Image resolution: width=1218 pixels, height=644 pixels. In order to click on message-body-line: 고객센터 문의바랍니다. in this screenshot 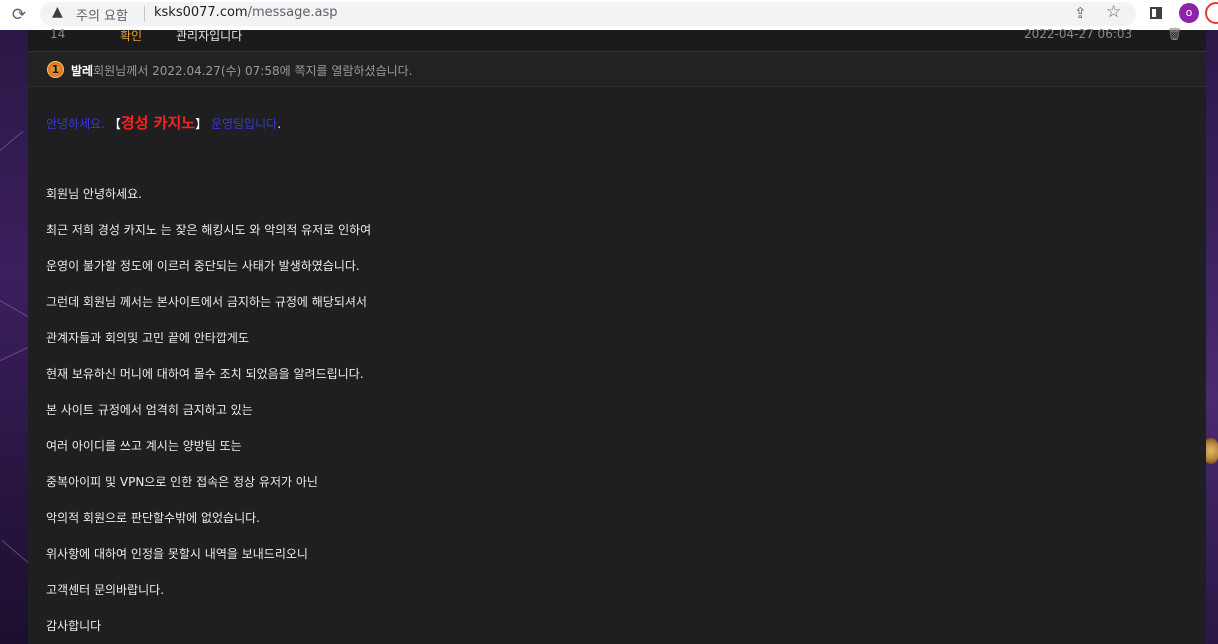, I will do `click(105, 590)`.